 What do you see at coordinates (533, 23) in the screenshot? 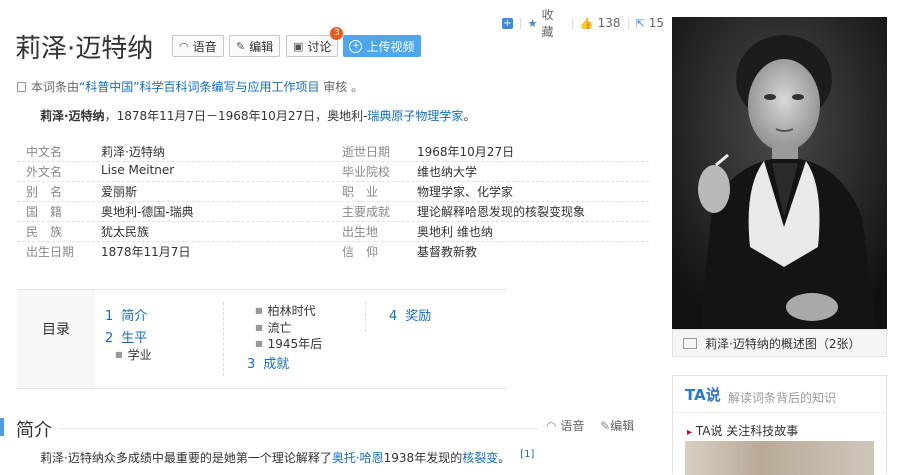
I see `star-icon: ★` at bounding box center [533, 23].